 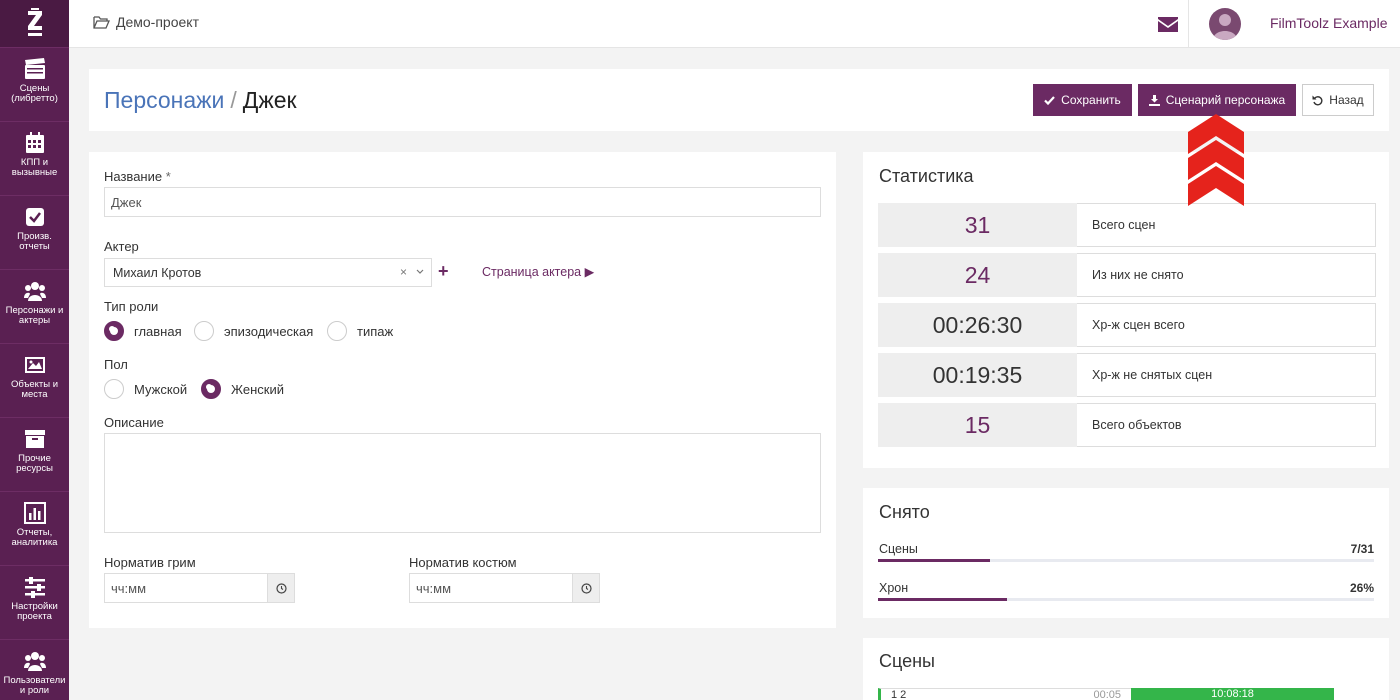 I want to click on calendar-icon, so click(x=34, y=142).